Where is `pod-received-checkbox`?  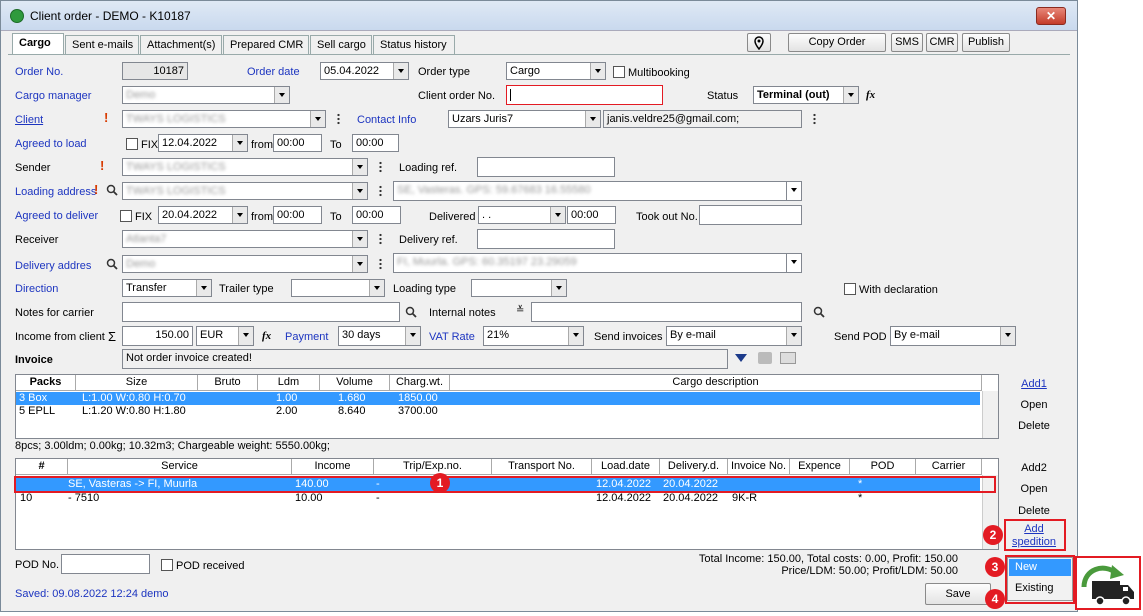
pod-received-checkbox is located at coordinates (167, 565).